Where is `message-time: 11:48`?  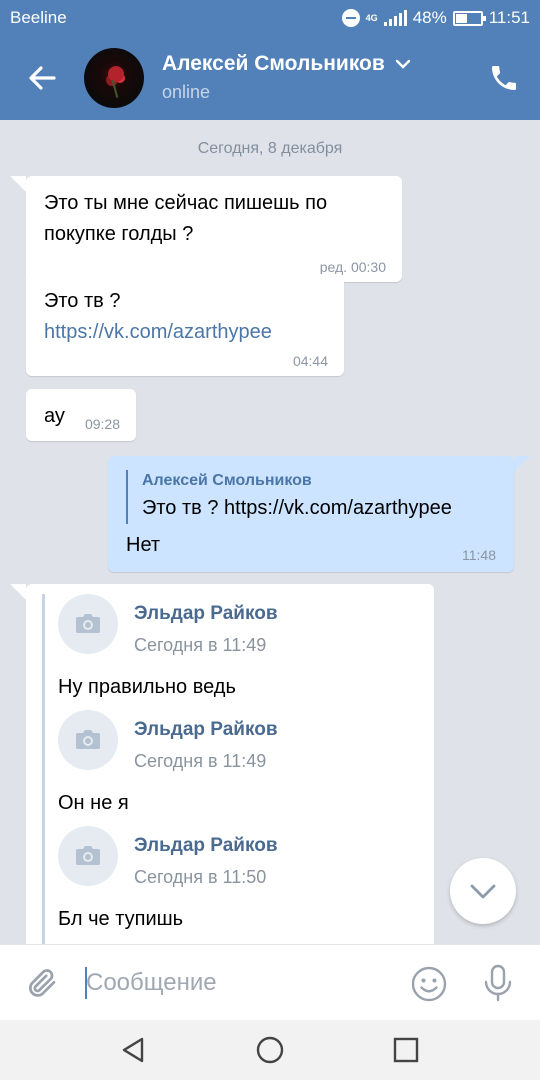
message-time: 11:48 is located at coordinates (479, 555).